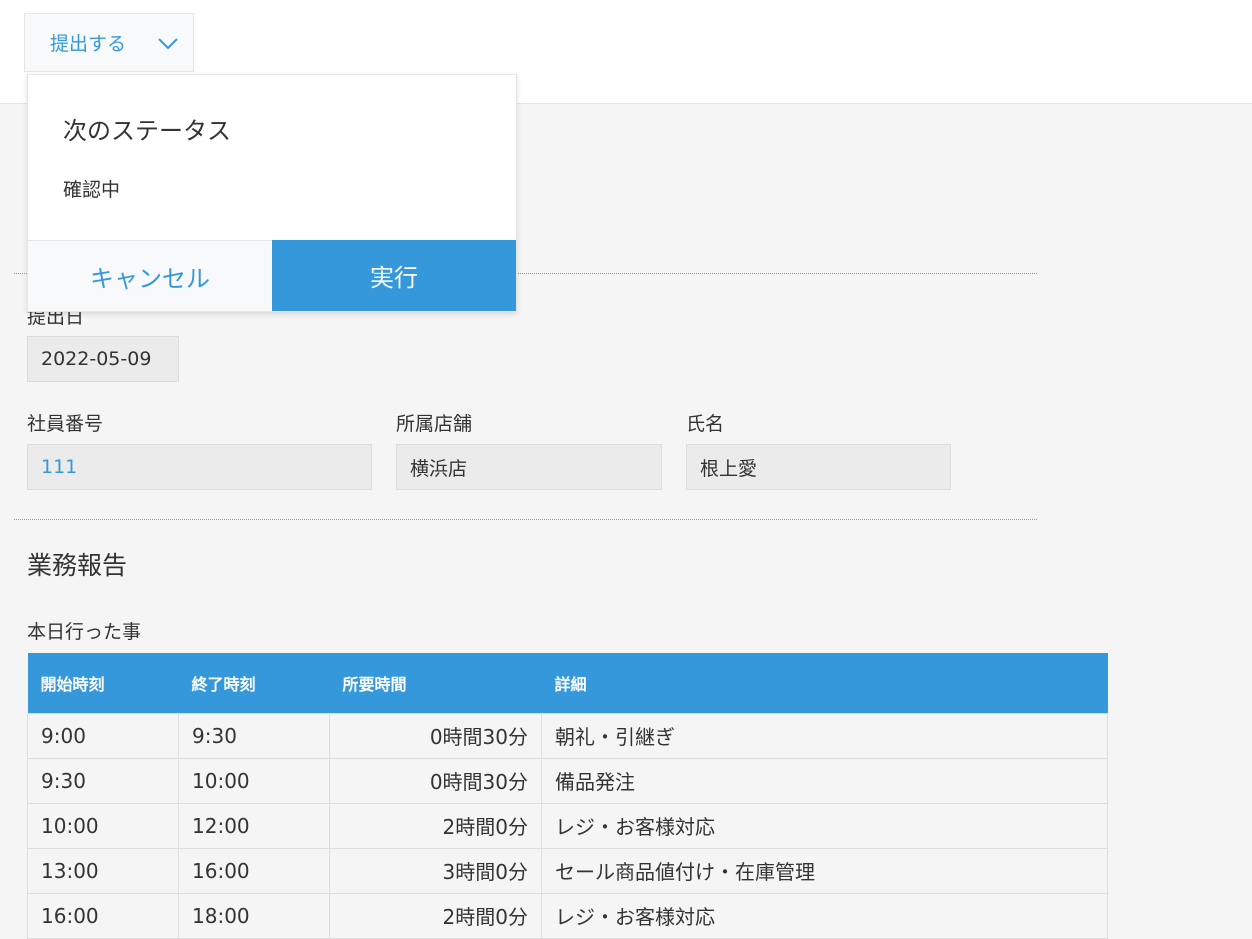 This screenshot has height=939, width=1252. I want to click on details-cell: セール商品値付け・在庫管理, so click(824, 870).